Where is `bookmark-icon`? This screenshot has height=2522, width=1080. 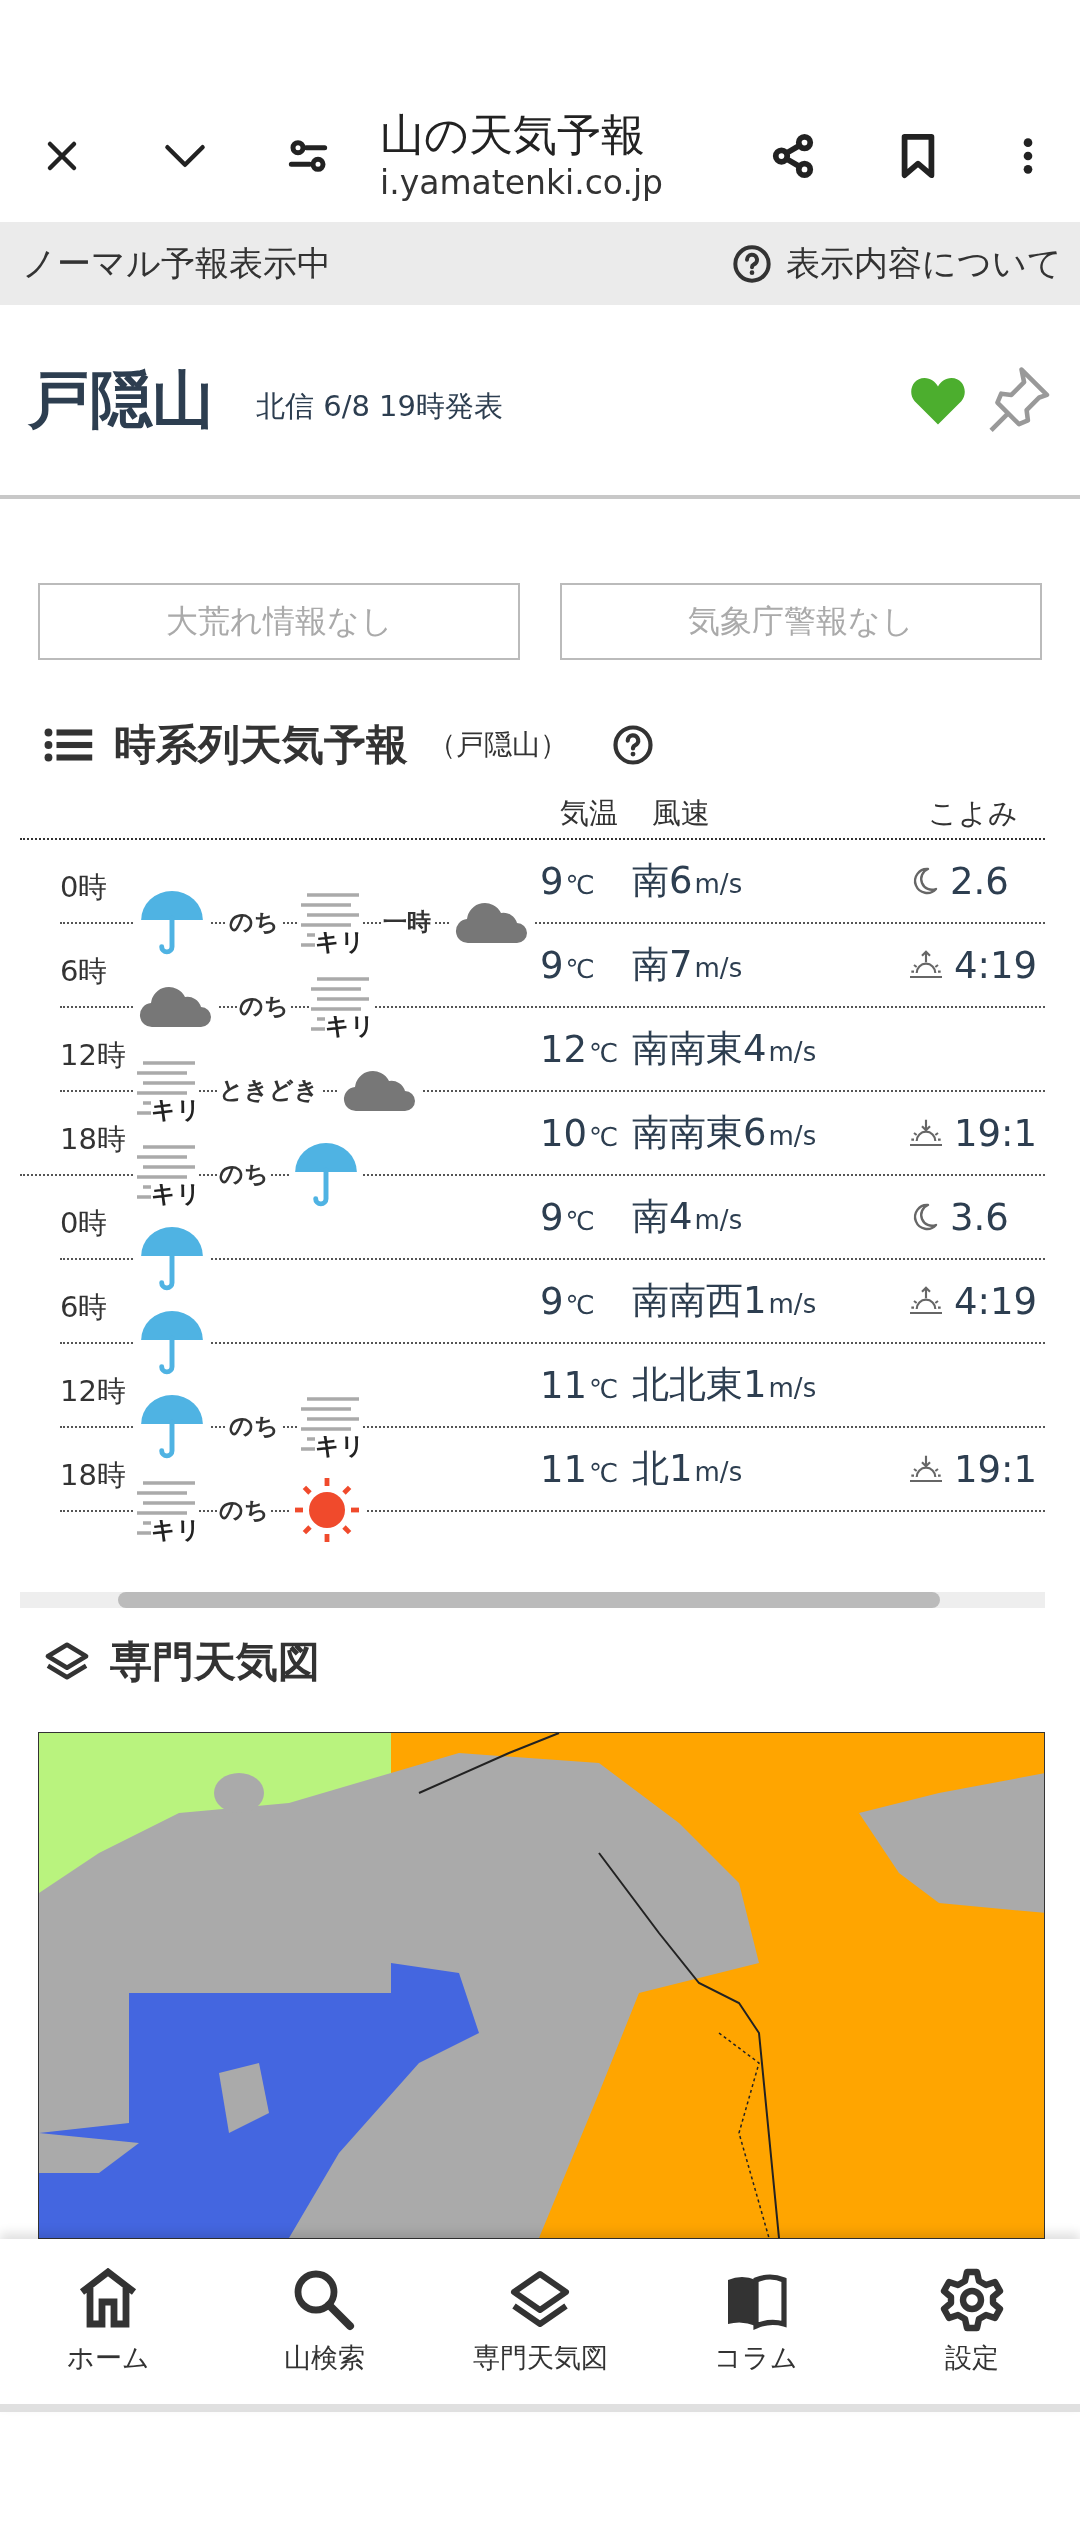 bookmark-icon is located at coordinates (918, 156).